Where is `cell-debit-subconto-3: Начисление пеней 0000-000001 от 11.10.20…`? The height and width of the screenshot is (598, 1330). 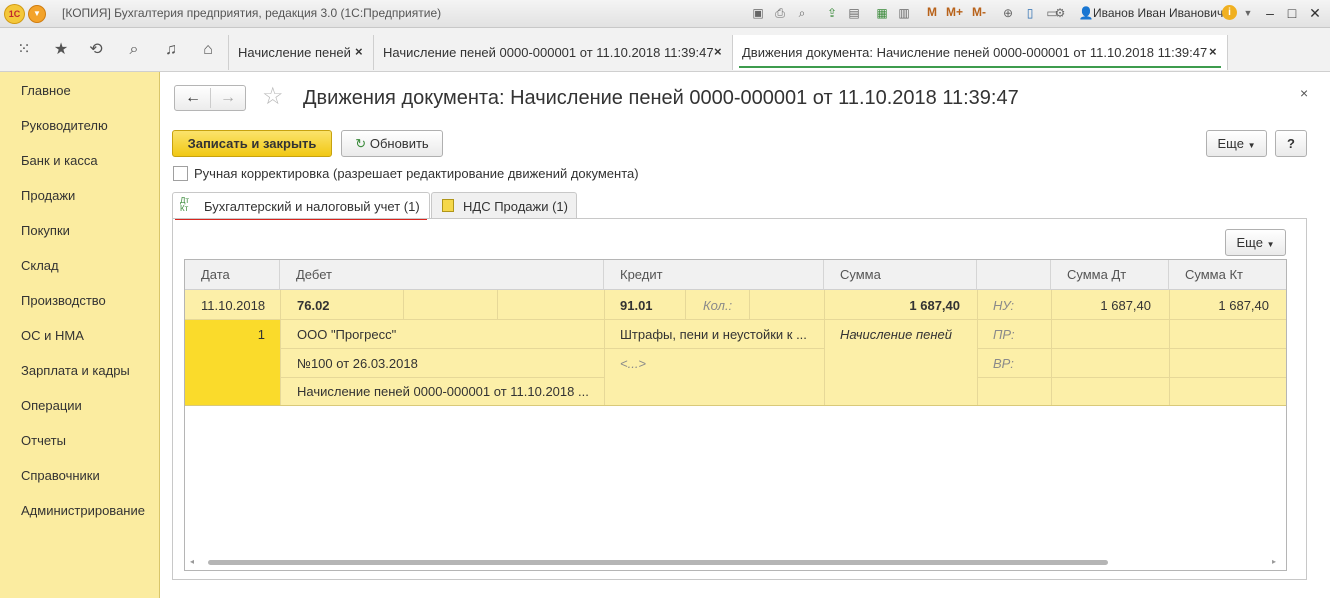
cell-debit-subconto-3: Начисление пеней 0000-000001 от 11.10.20… is located at coordinates (443, 391).